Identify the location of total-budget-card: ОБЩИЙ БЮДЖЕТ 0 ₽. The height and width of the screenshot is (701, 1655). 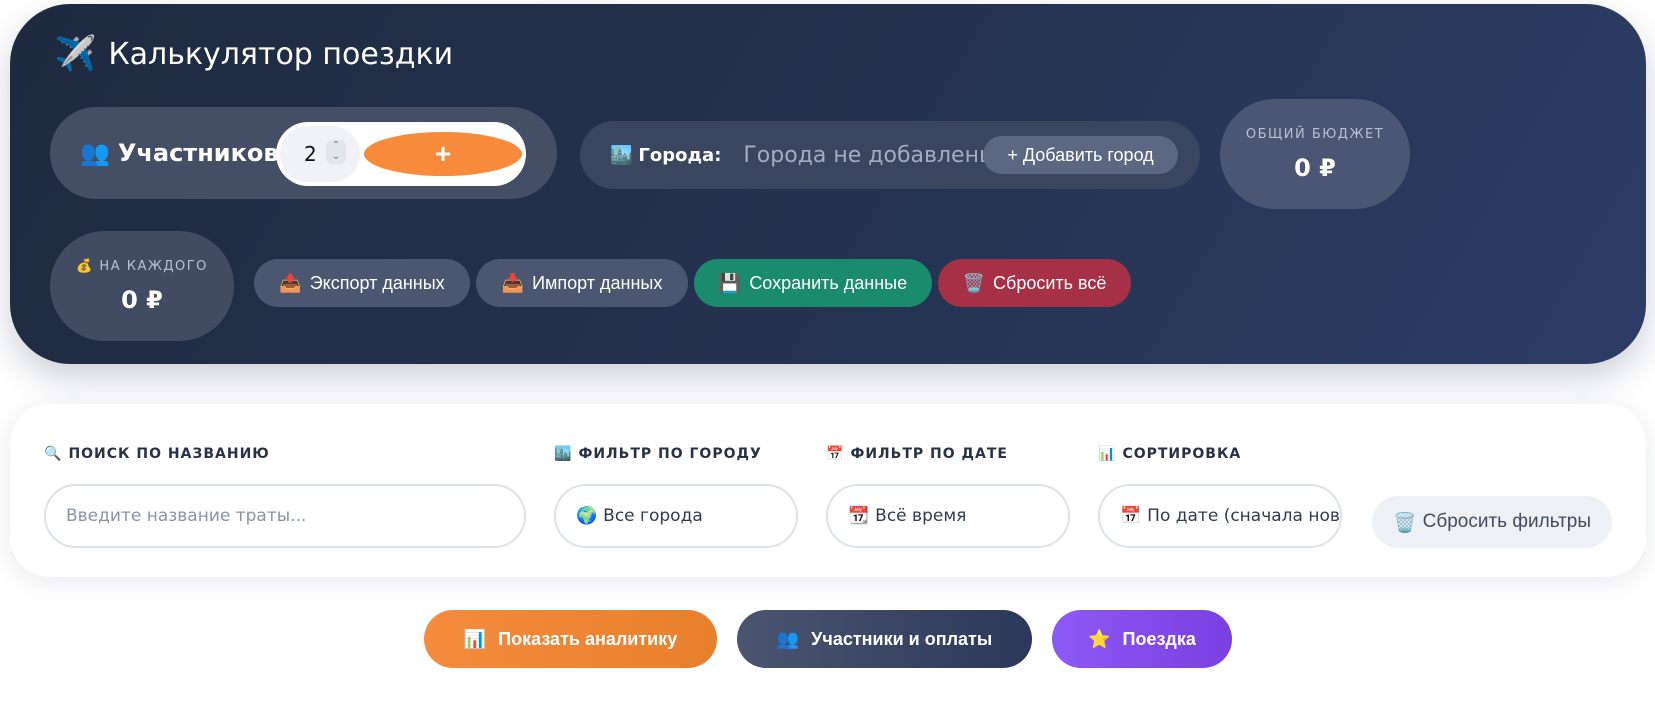
(1315, 154).